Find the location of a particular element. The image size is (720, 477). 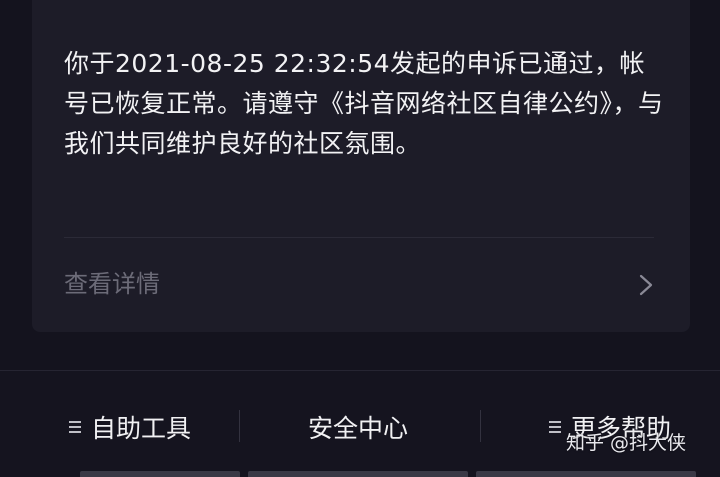

view-details-row: 查看详情 is located at coordinates (361, 285).